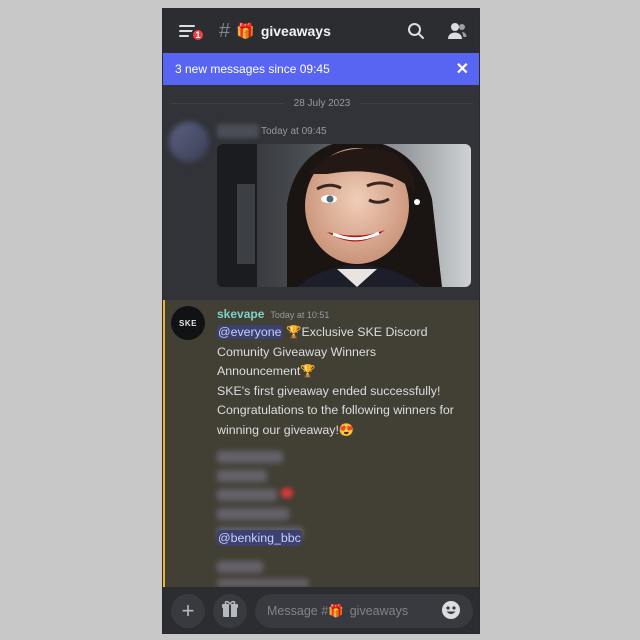 The width and height of the screenshot is (640, 640). Describe the element at coordinates (416, 31) in the screenshot. I see `search-icon` at that location.